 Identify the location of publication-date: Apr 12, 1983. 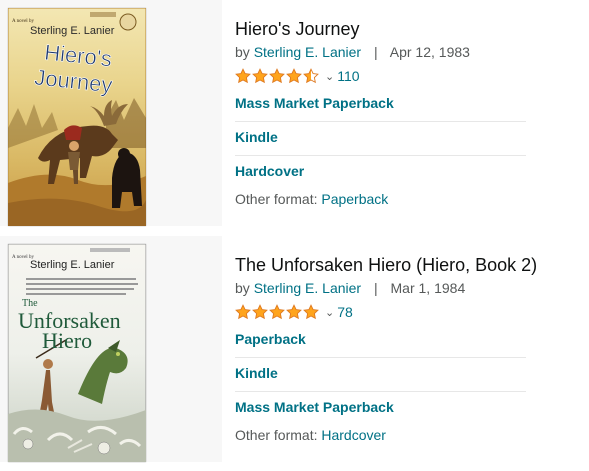
(429, 52).